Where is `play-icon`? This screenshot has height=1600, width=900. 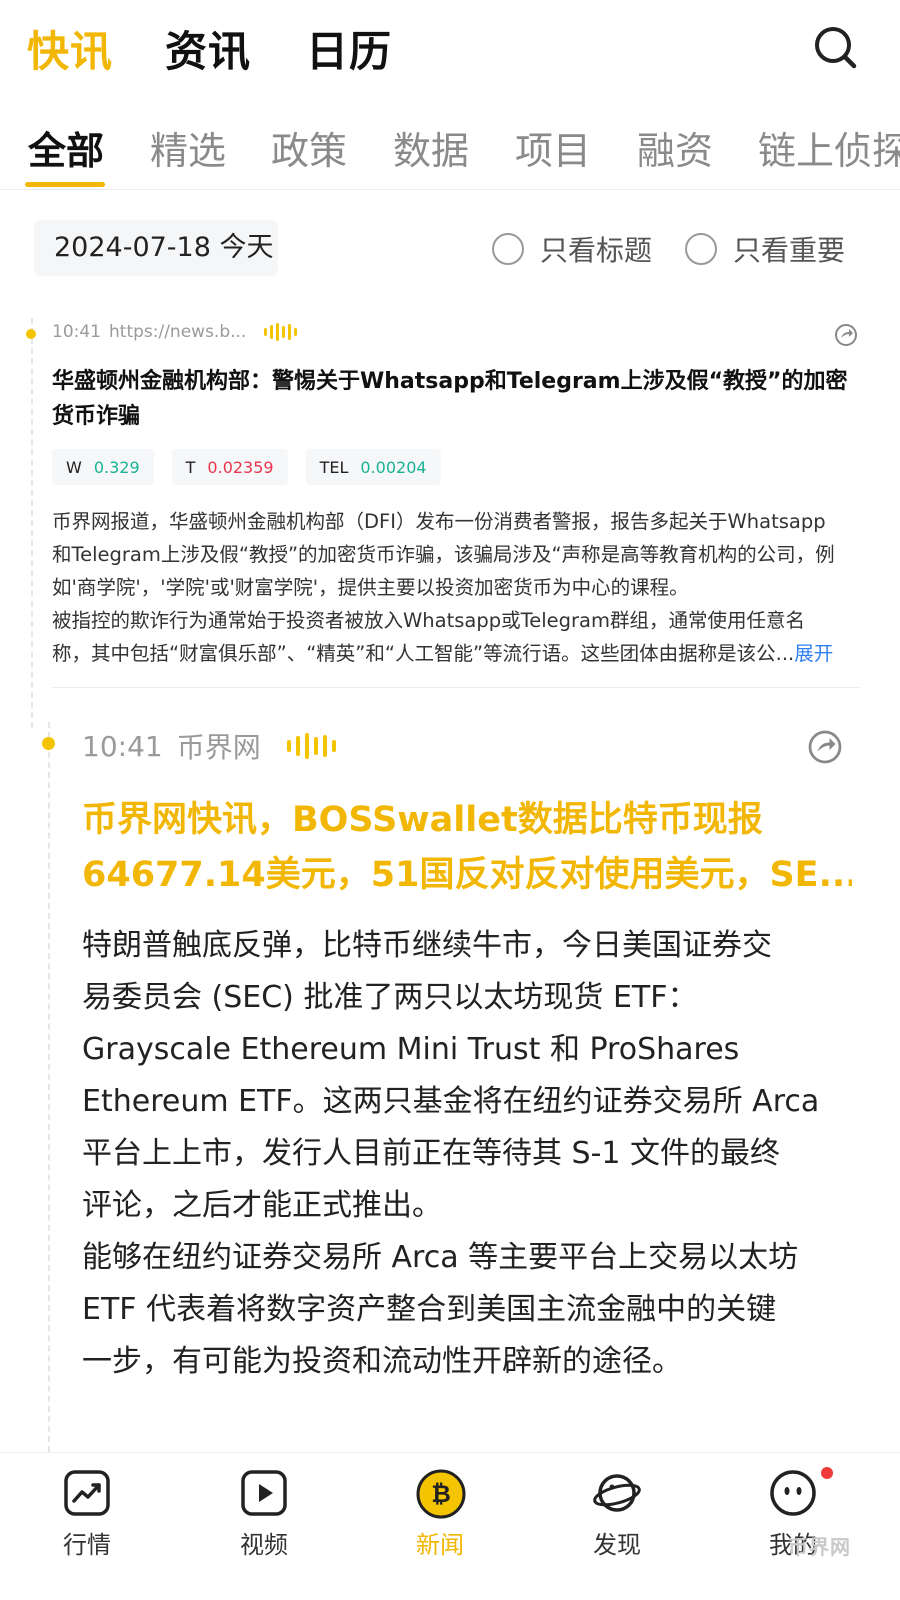 play-icon is located at coordinates (264, 1493).